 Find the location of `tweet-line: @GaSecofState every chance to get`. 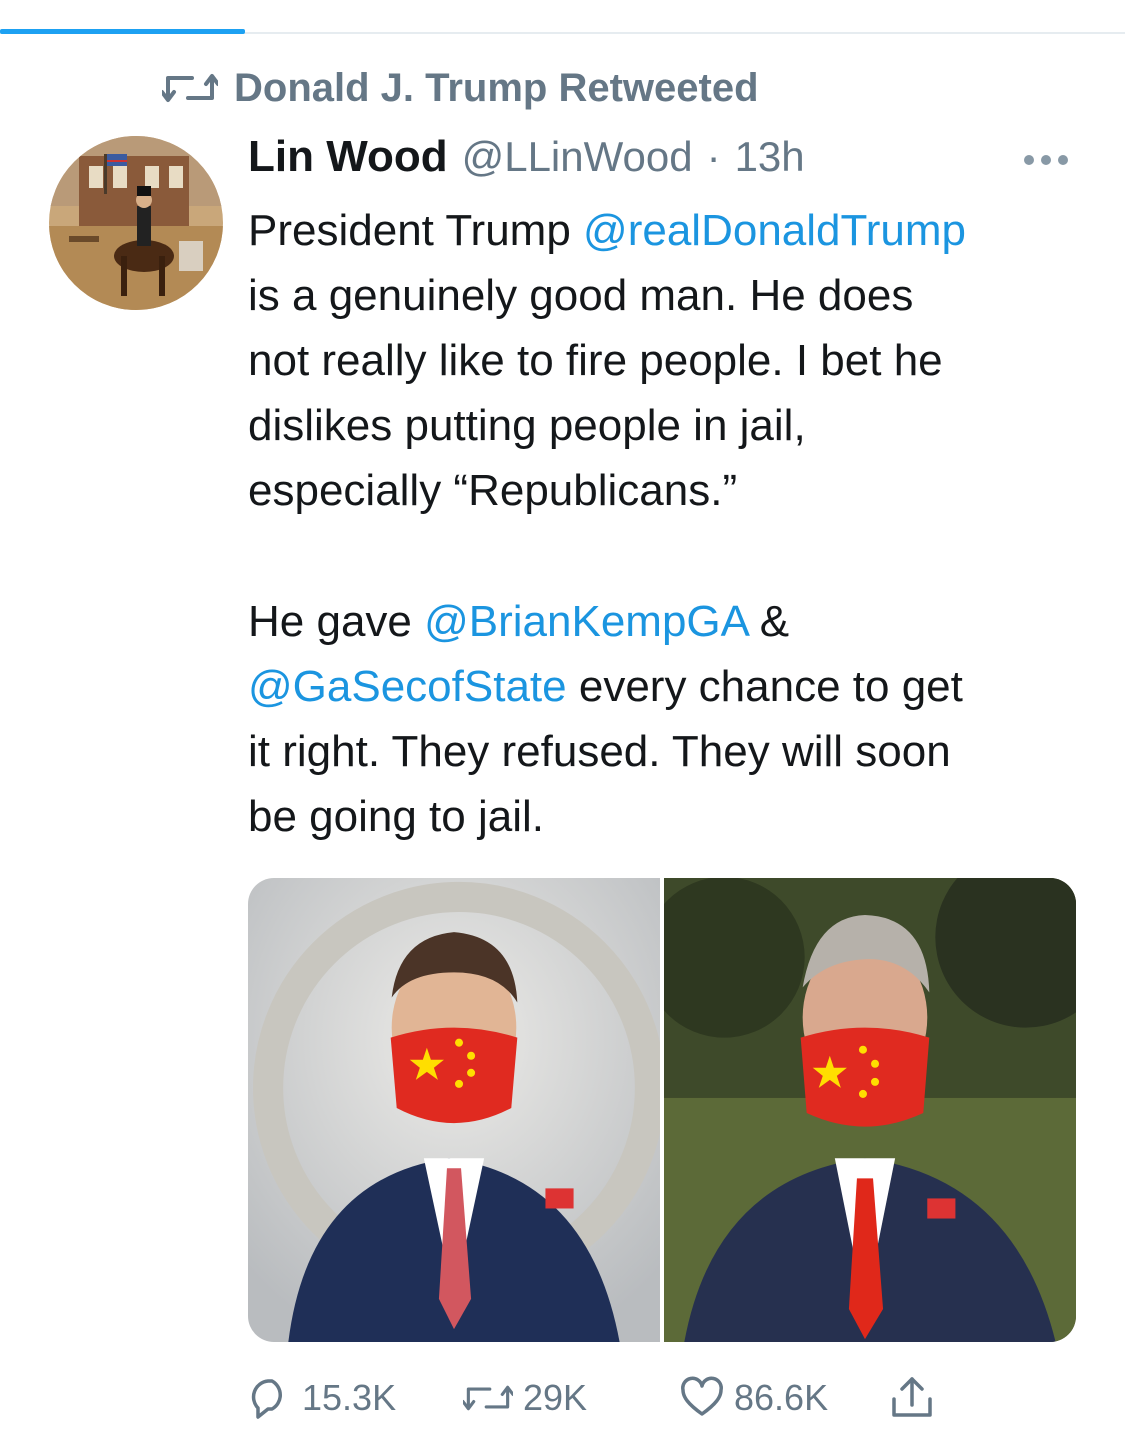

tweet-line: @GaSecofState every chance to get is located at coordinates (673, 686).